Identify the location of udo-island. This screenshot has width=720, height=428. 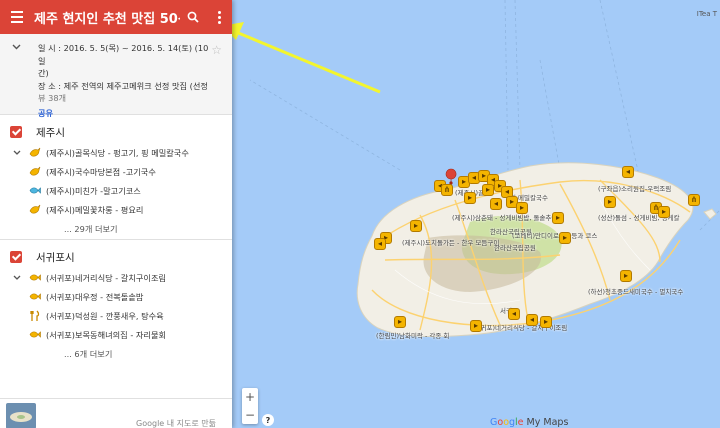
(710, 214).